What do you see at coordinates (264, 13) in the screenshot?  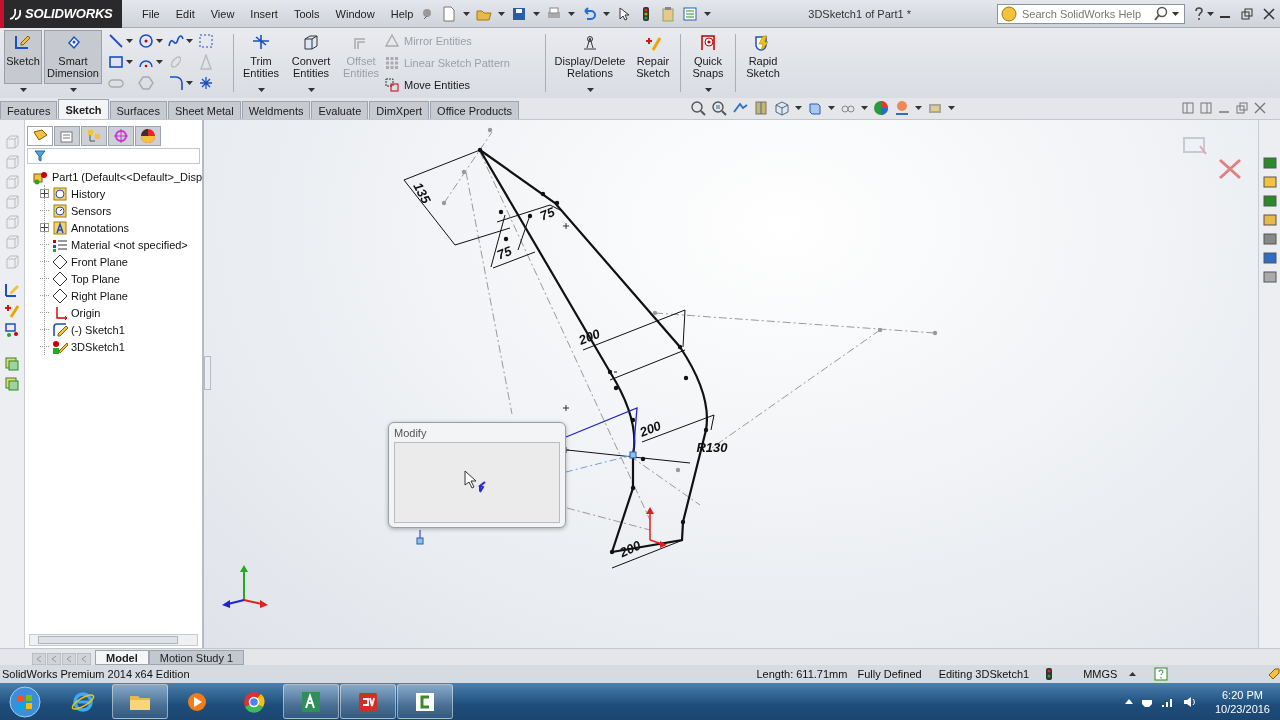 I see `menu-item: Insert` at bounding box center [264, 13].